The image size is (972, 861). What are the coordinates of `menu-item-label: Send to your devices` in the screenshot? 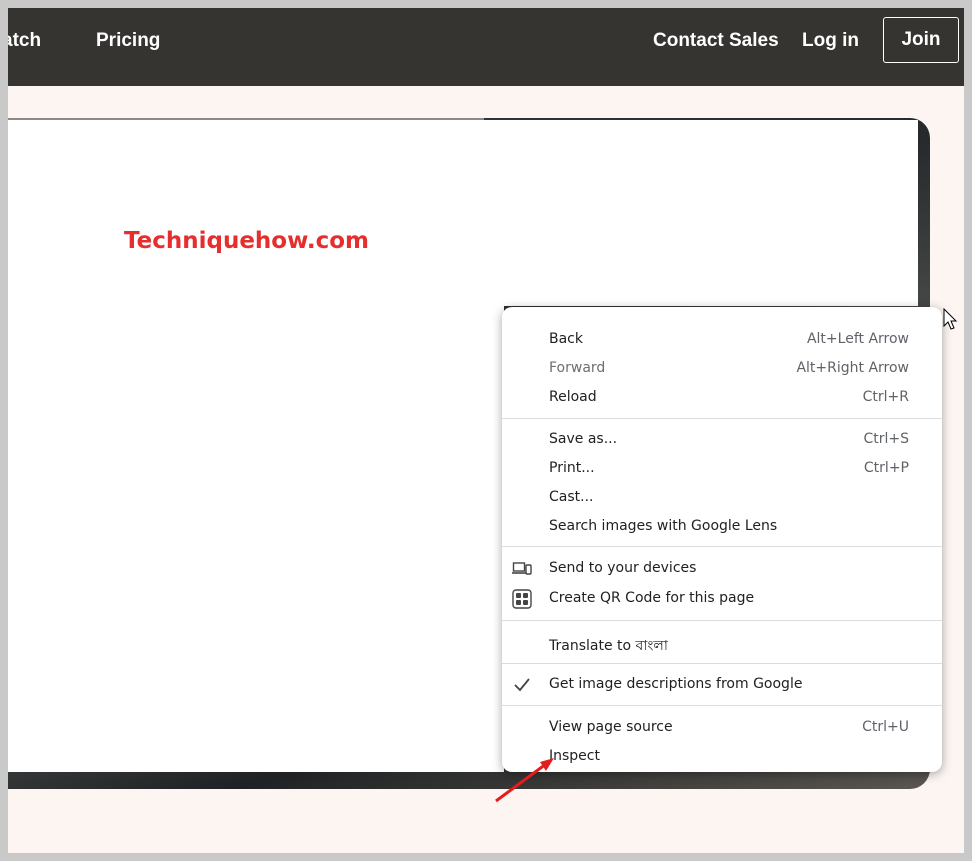 It's located at (623, 568).